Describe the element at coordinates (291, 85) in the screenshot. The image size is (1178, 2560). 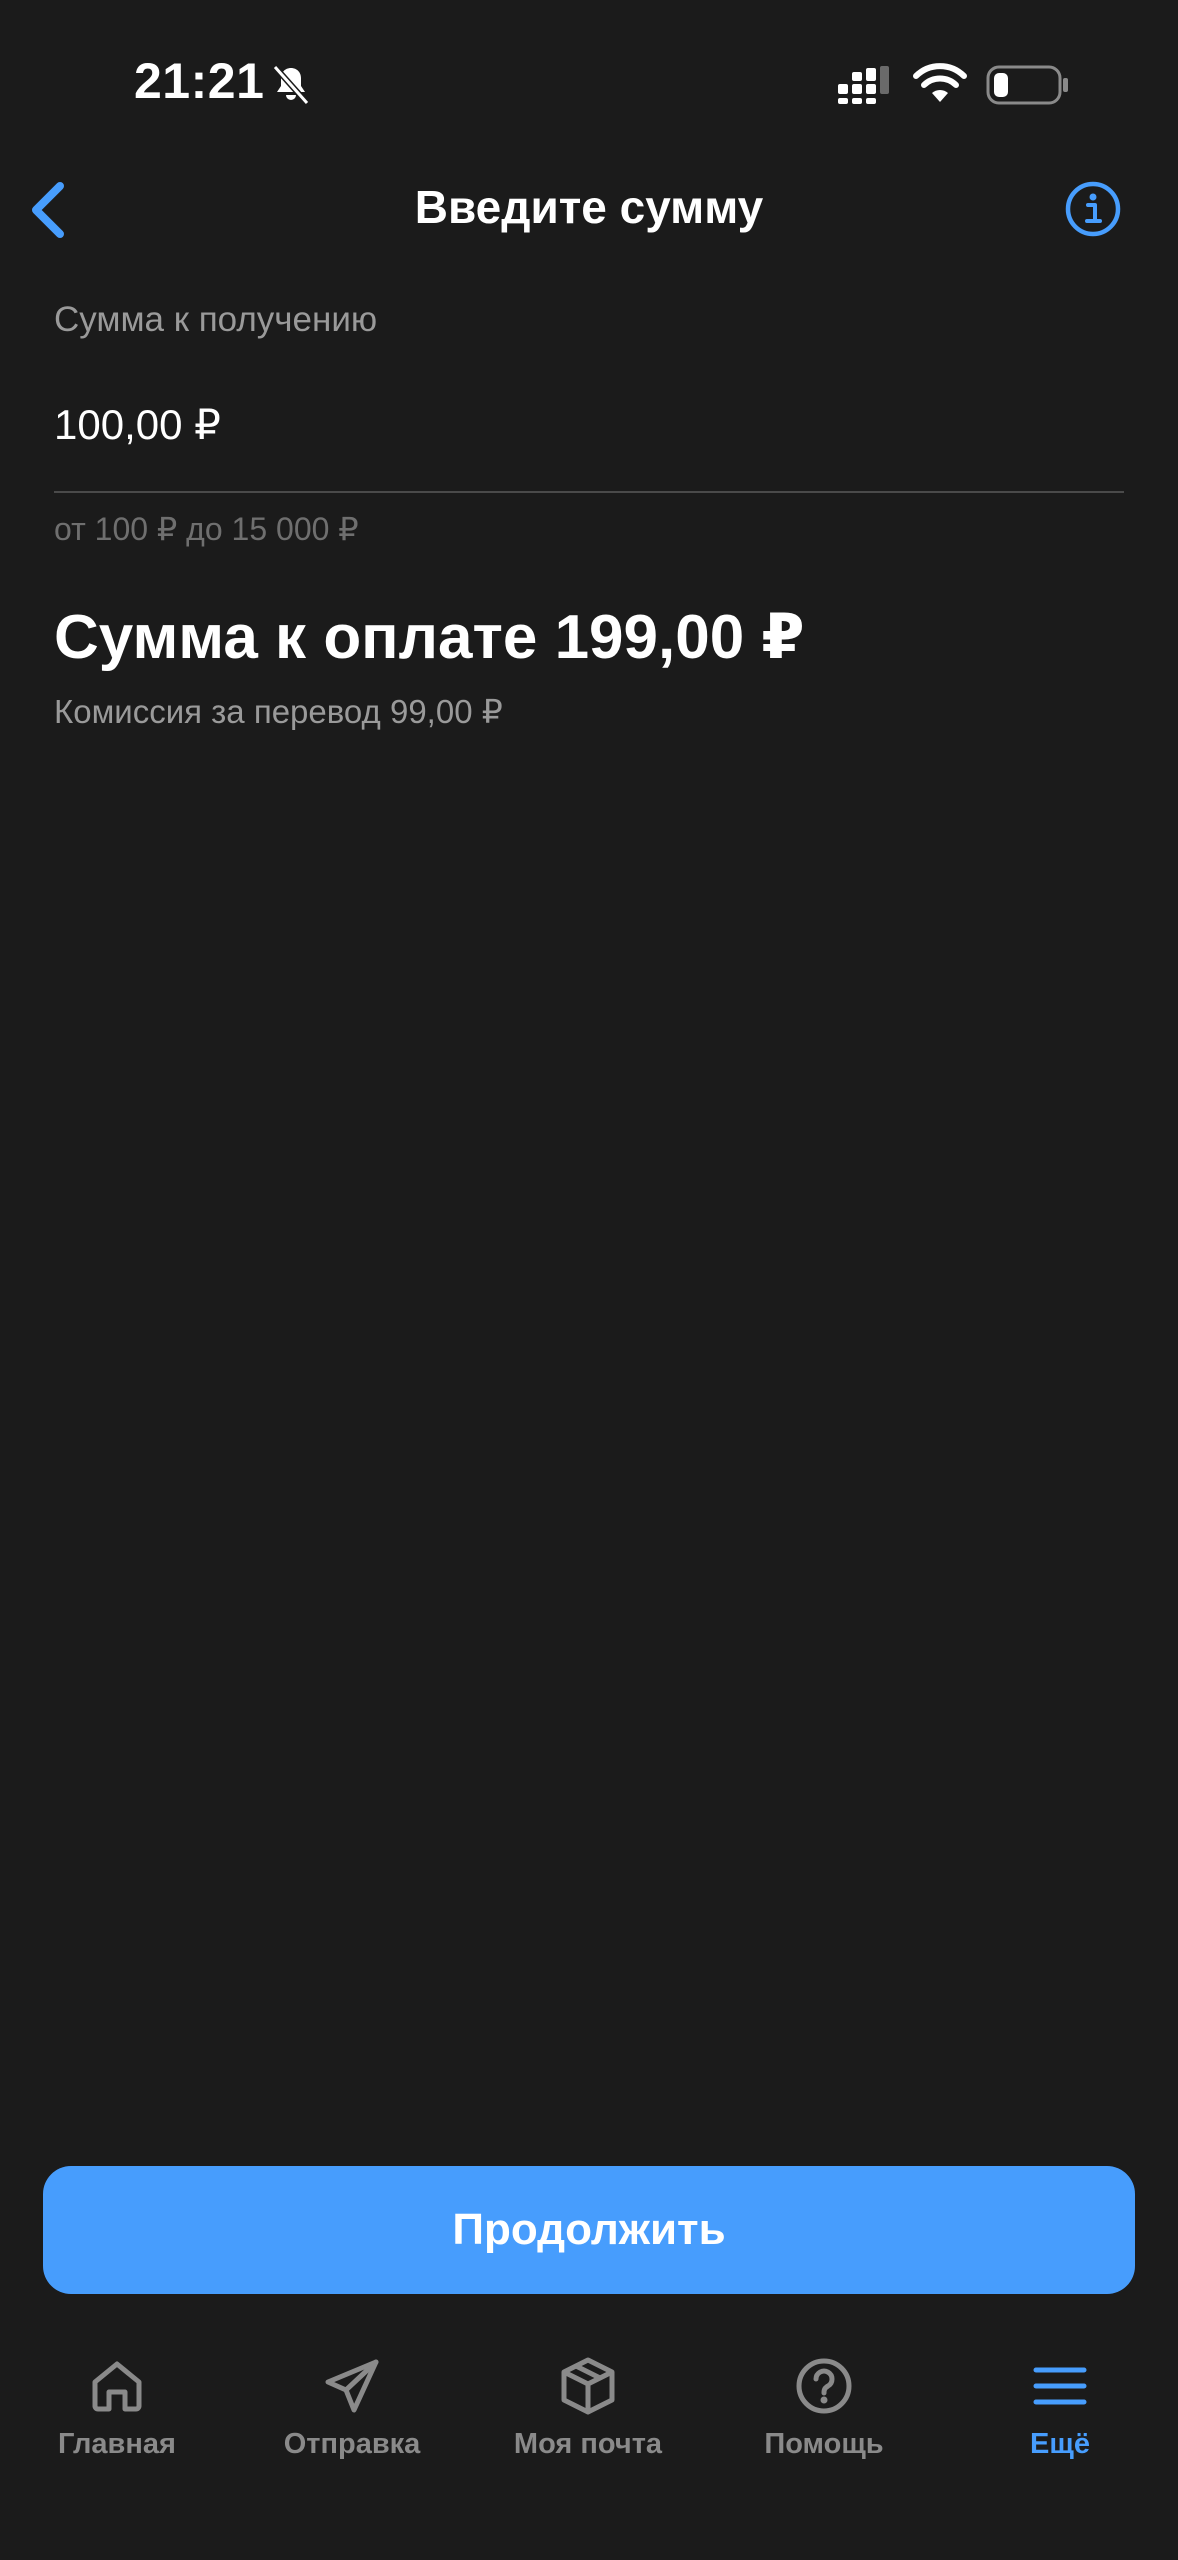
I see `bell-slash-icon` at that location.